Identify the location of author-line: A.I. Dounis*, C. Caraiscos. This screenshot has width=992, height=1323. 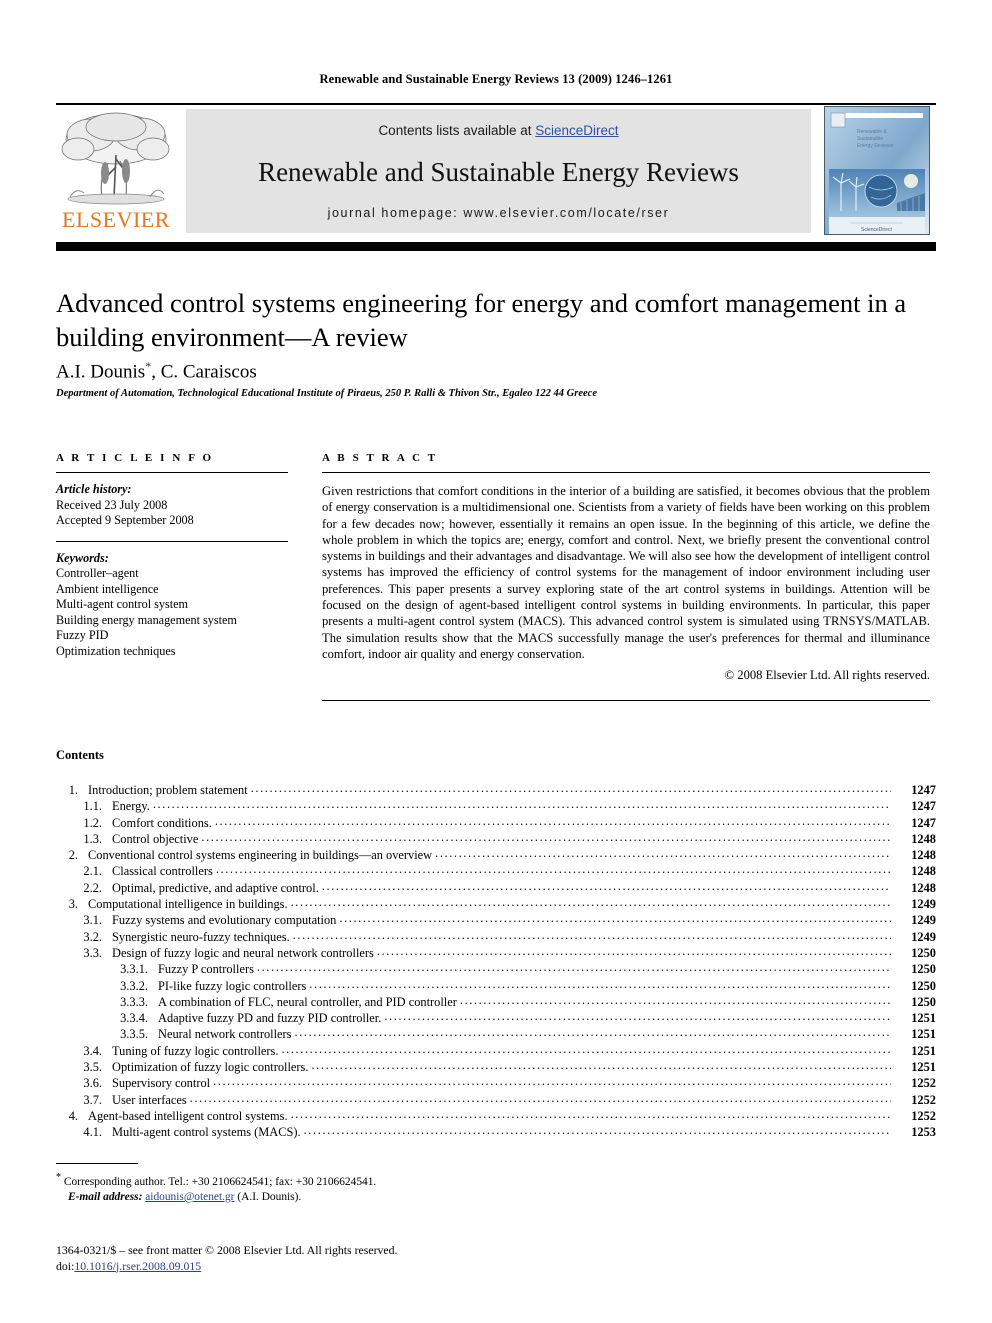
(156, 371).